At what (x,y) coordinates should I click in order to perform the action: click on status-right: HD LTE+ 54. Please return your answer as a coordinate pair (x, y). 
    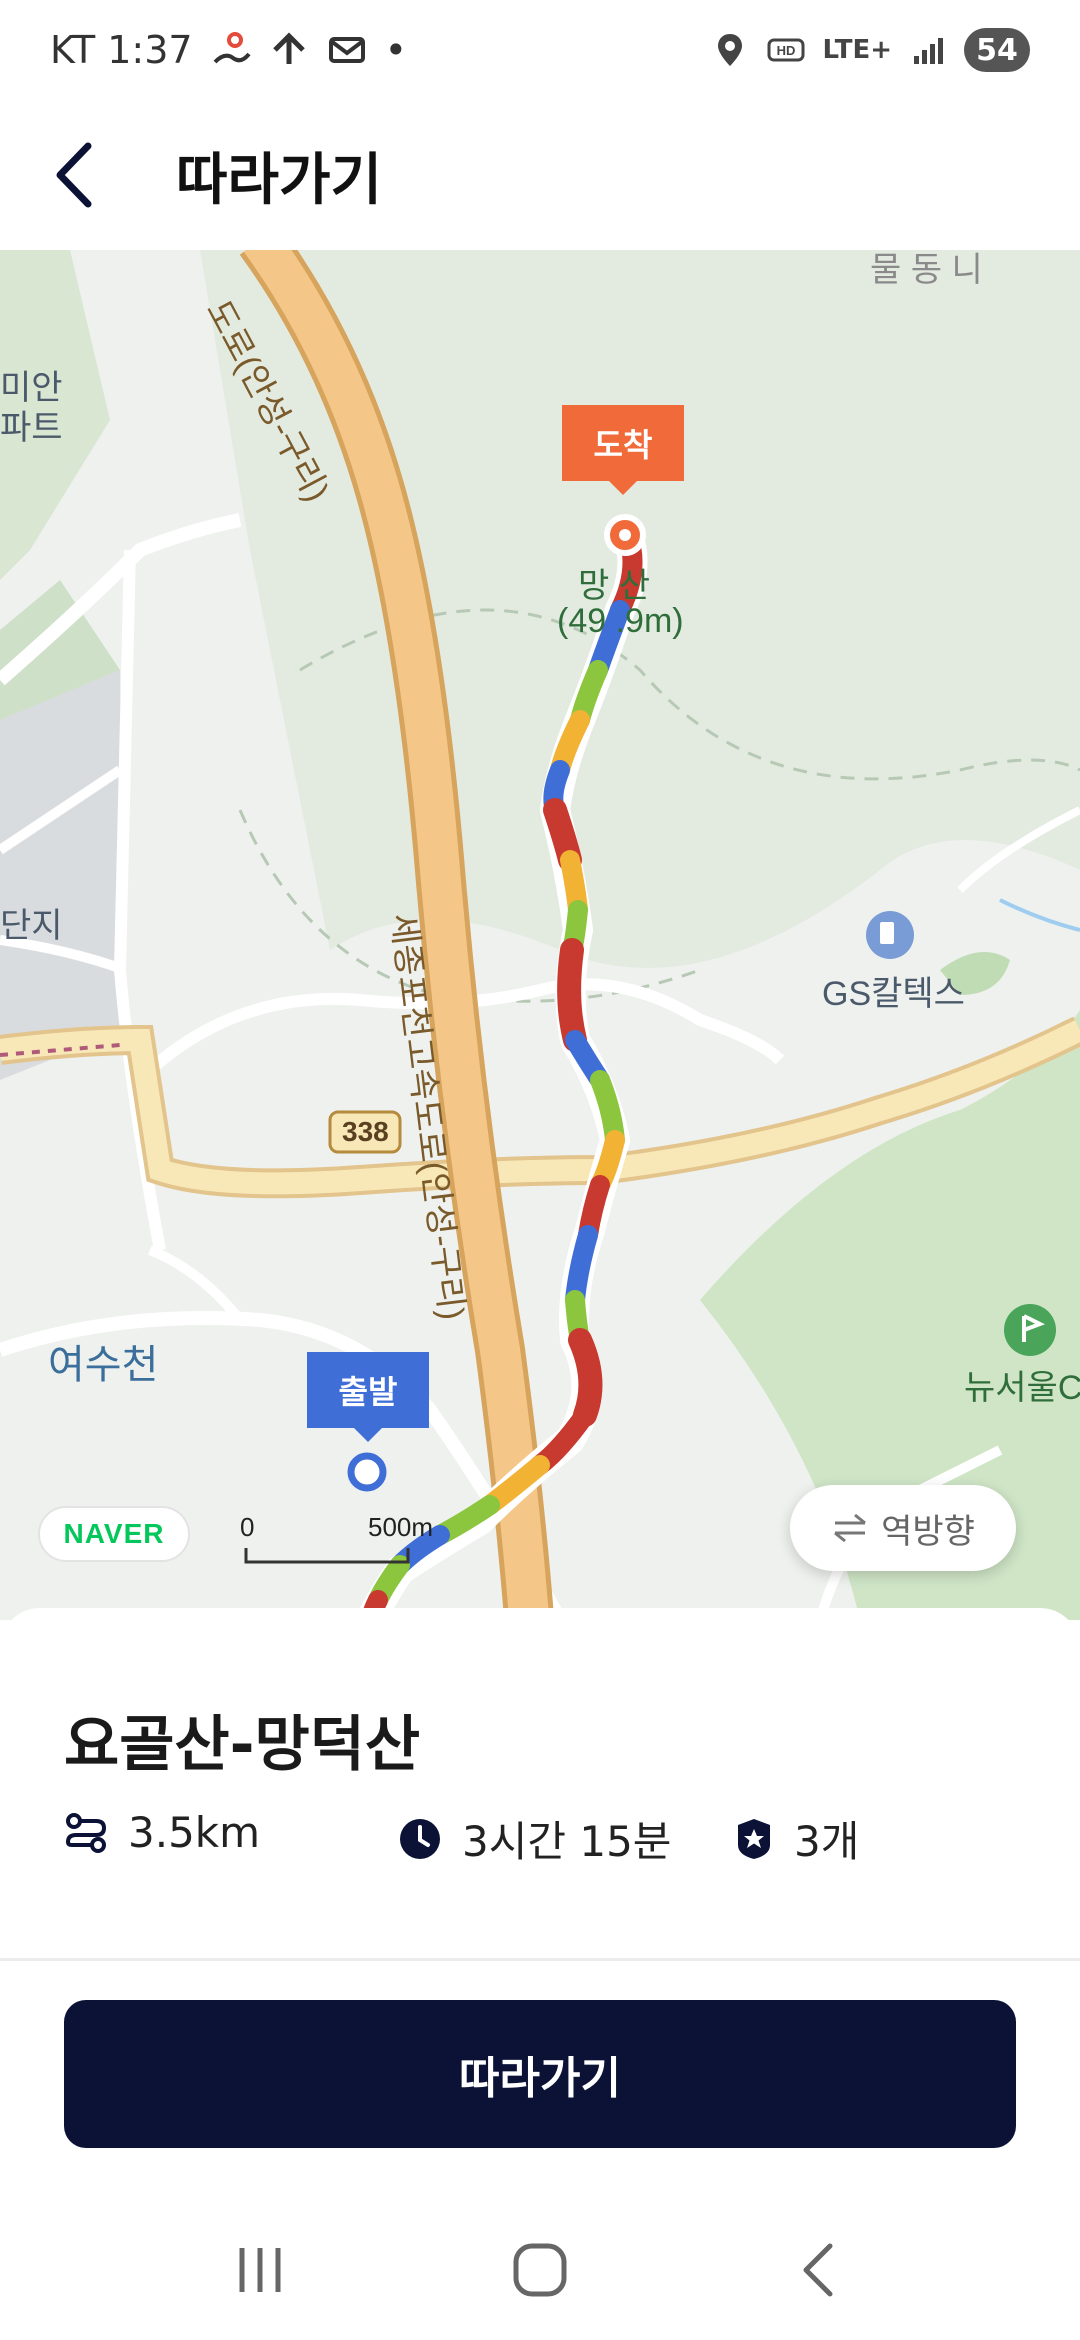
    Looking at the image, I should click on (870, 50).